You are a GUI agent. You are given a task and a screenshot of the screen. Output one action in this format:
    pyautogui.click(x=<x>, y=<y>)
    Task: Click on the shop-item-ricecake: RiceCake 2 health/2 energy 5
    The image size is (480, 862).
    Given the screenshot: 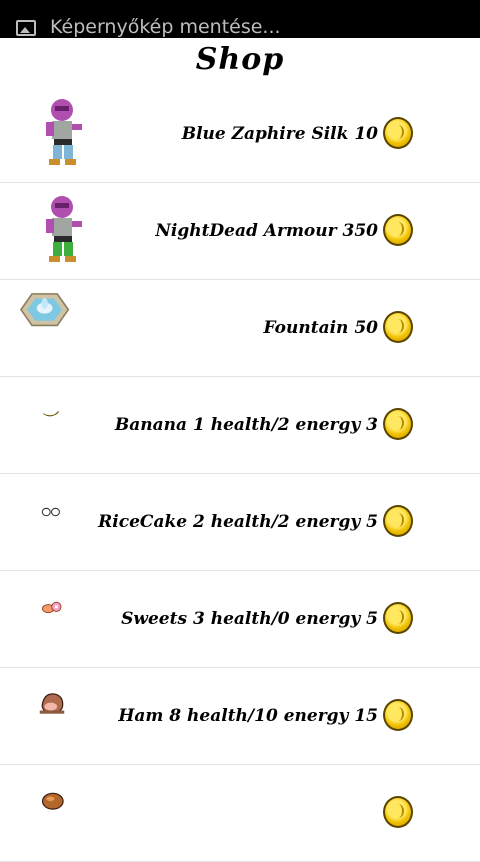 What is the action you would take?
    pyautogui.click(x=240, y=522)
    